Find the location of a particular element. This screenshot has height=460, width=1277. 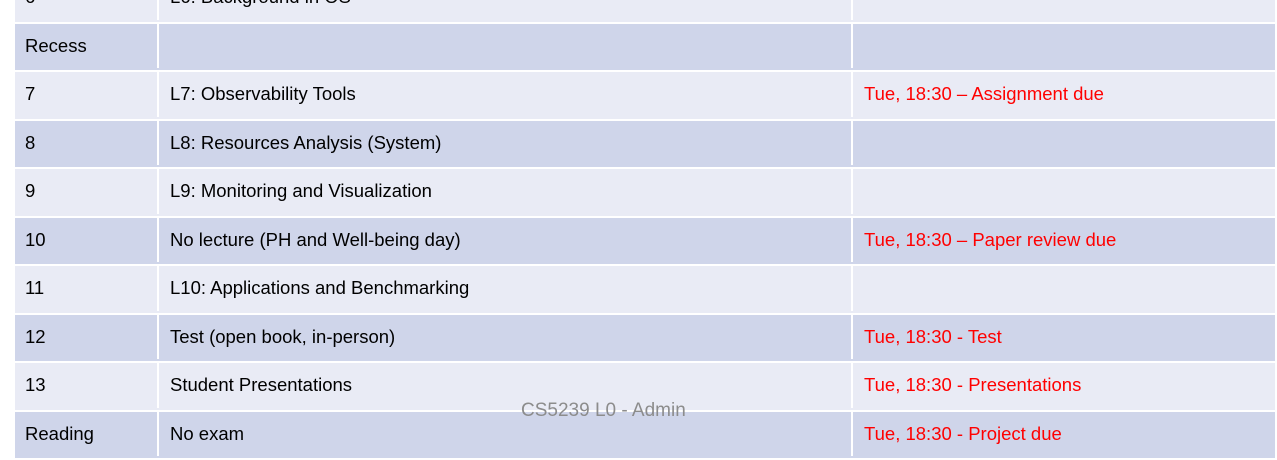

lecture-cell is located at coordinates (506, 46).